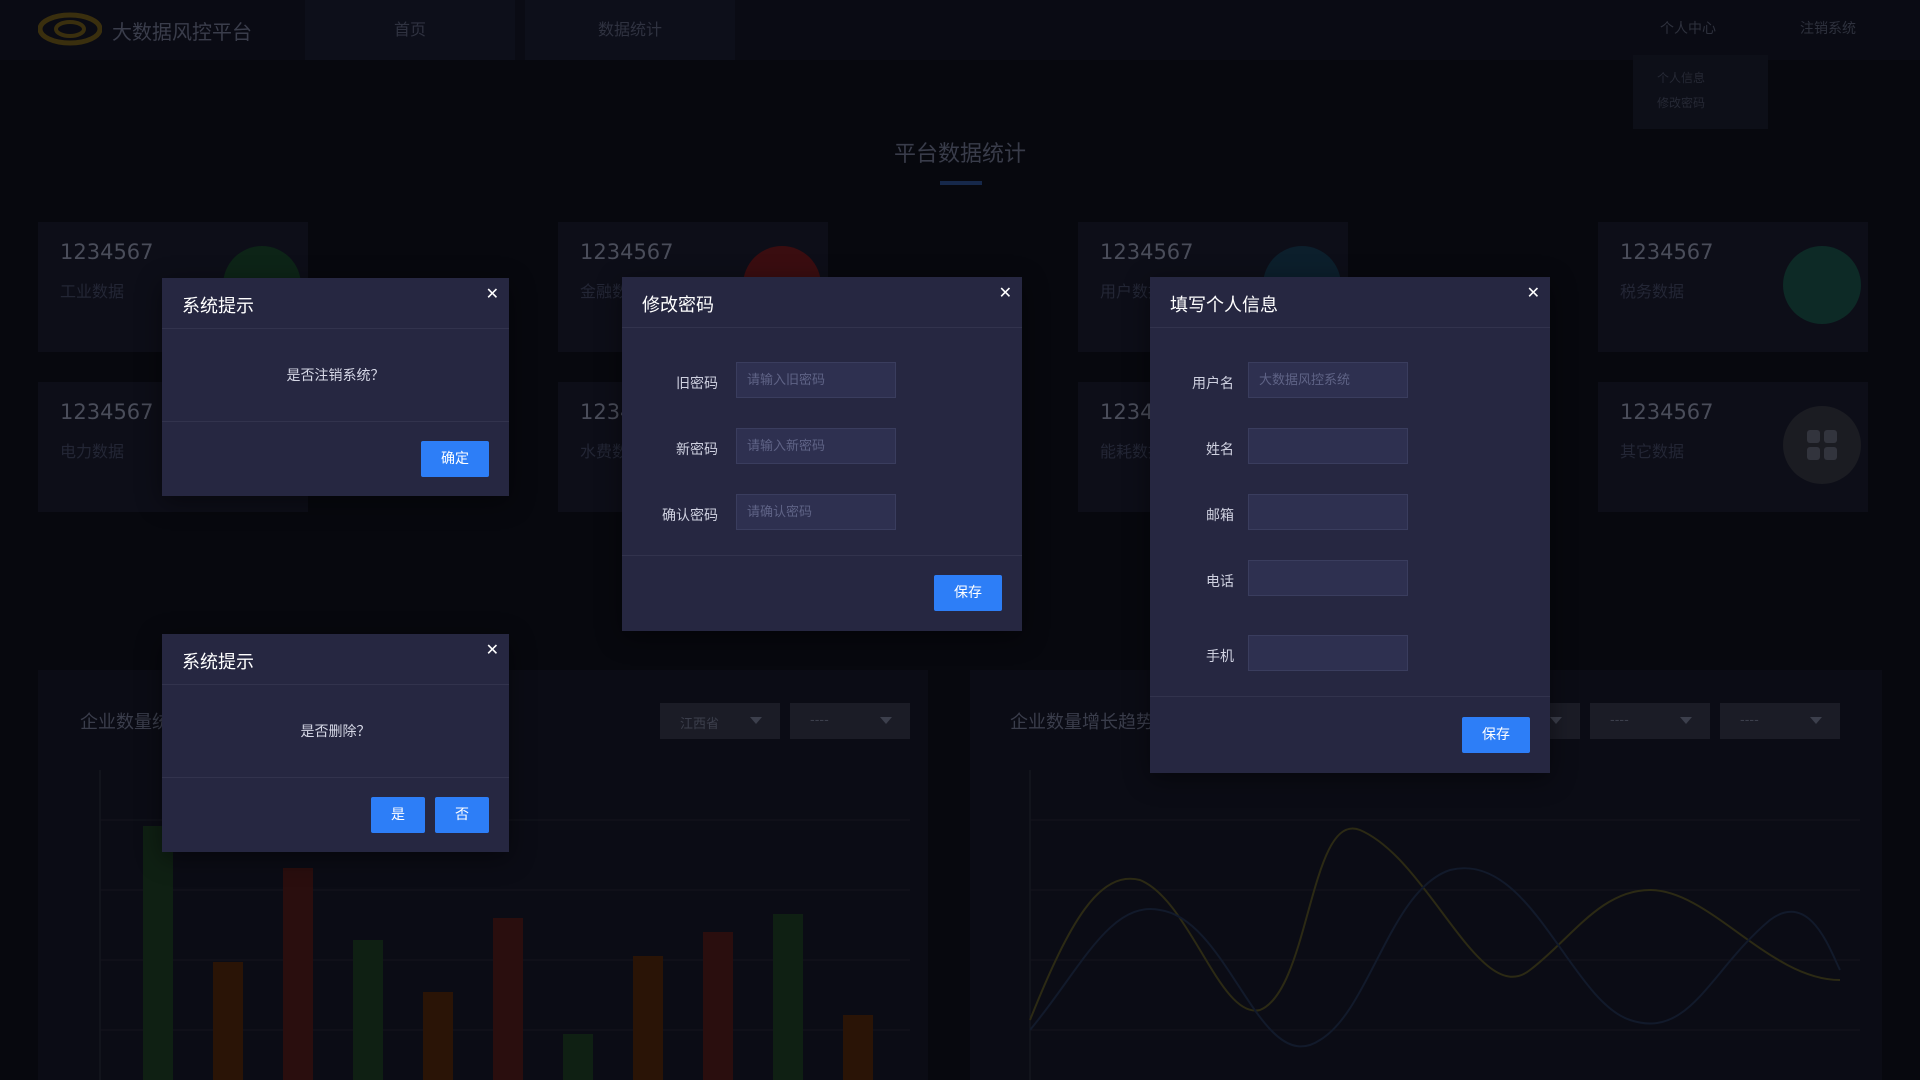 Image resolution: width=1920 pixels, height=1080 pixels. I want to click on dialog-header: 修改密码 ✕, so click(822, 302).